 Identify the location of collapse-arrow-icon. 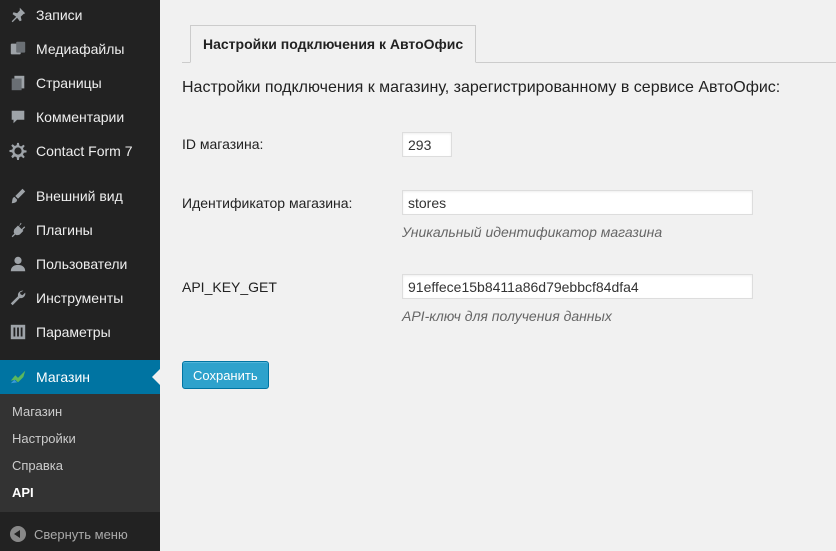
(18, 534).